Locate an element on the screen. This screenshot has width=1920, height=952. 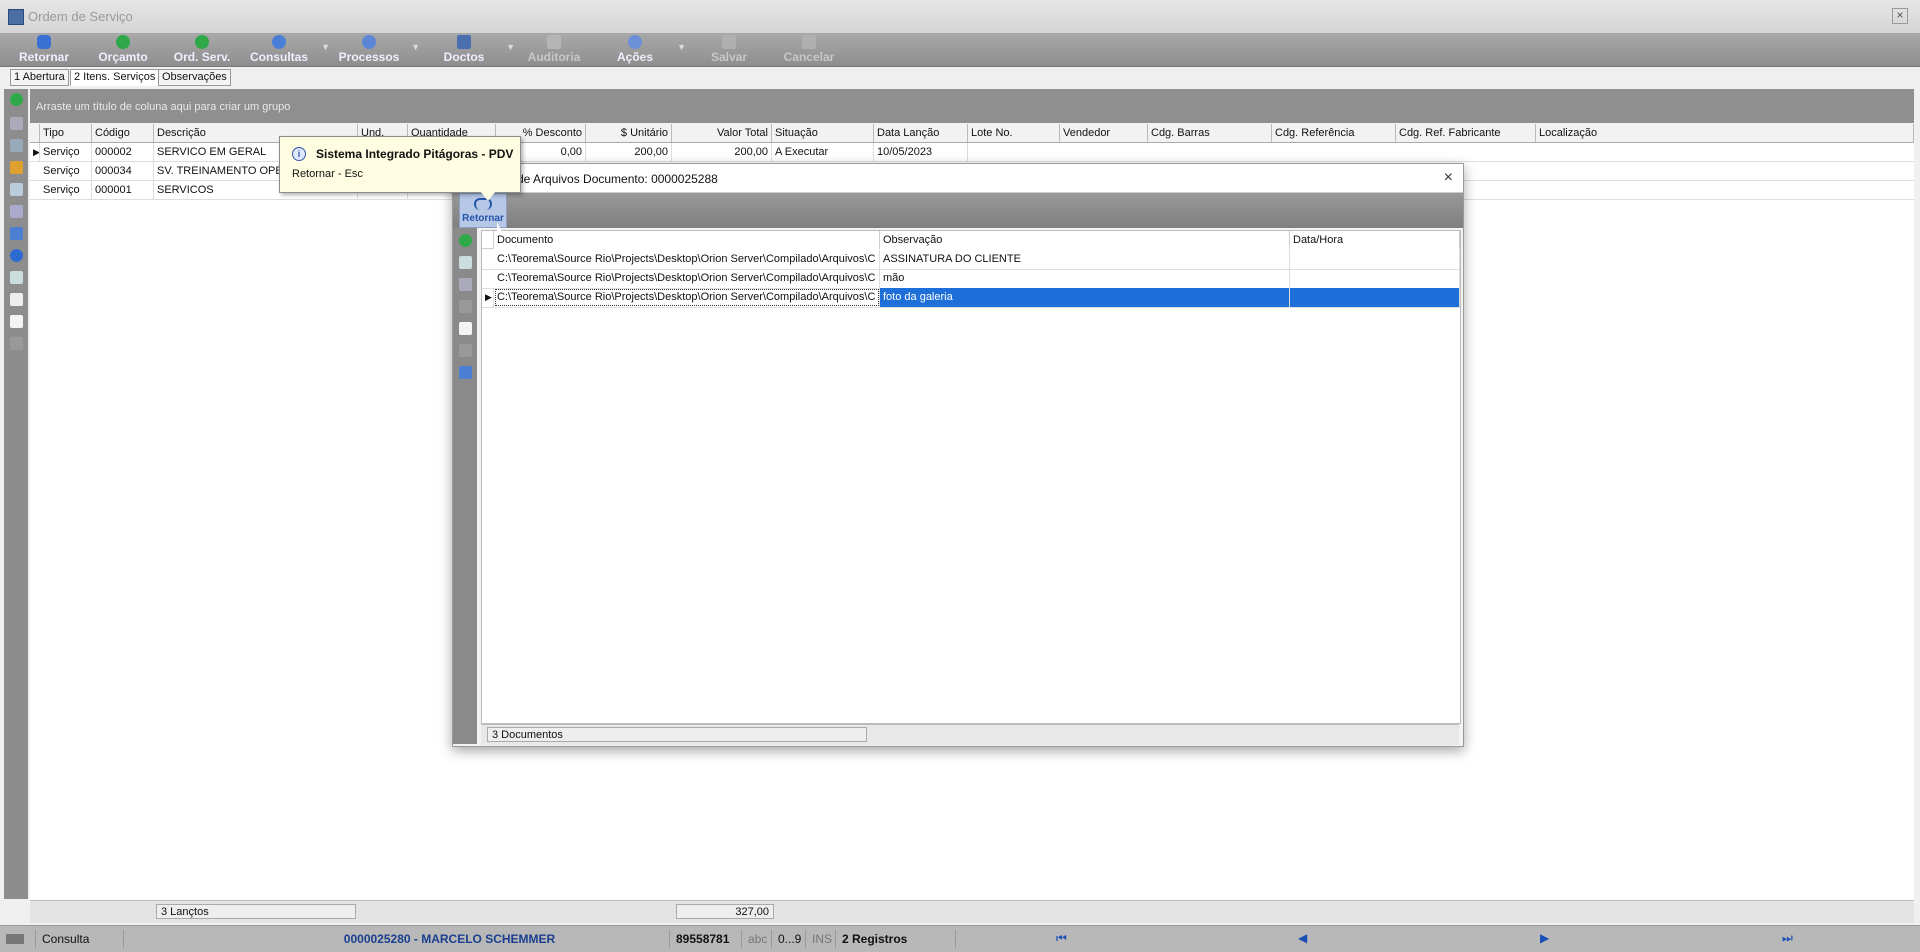
grid-footer: 3 Lançtos 327,00 is located at coordinates (972, 911).